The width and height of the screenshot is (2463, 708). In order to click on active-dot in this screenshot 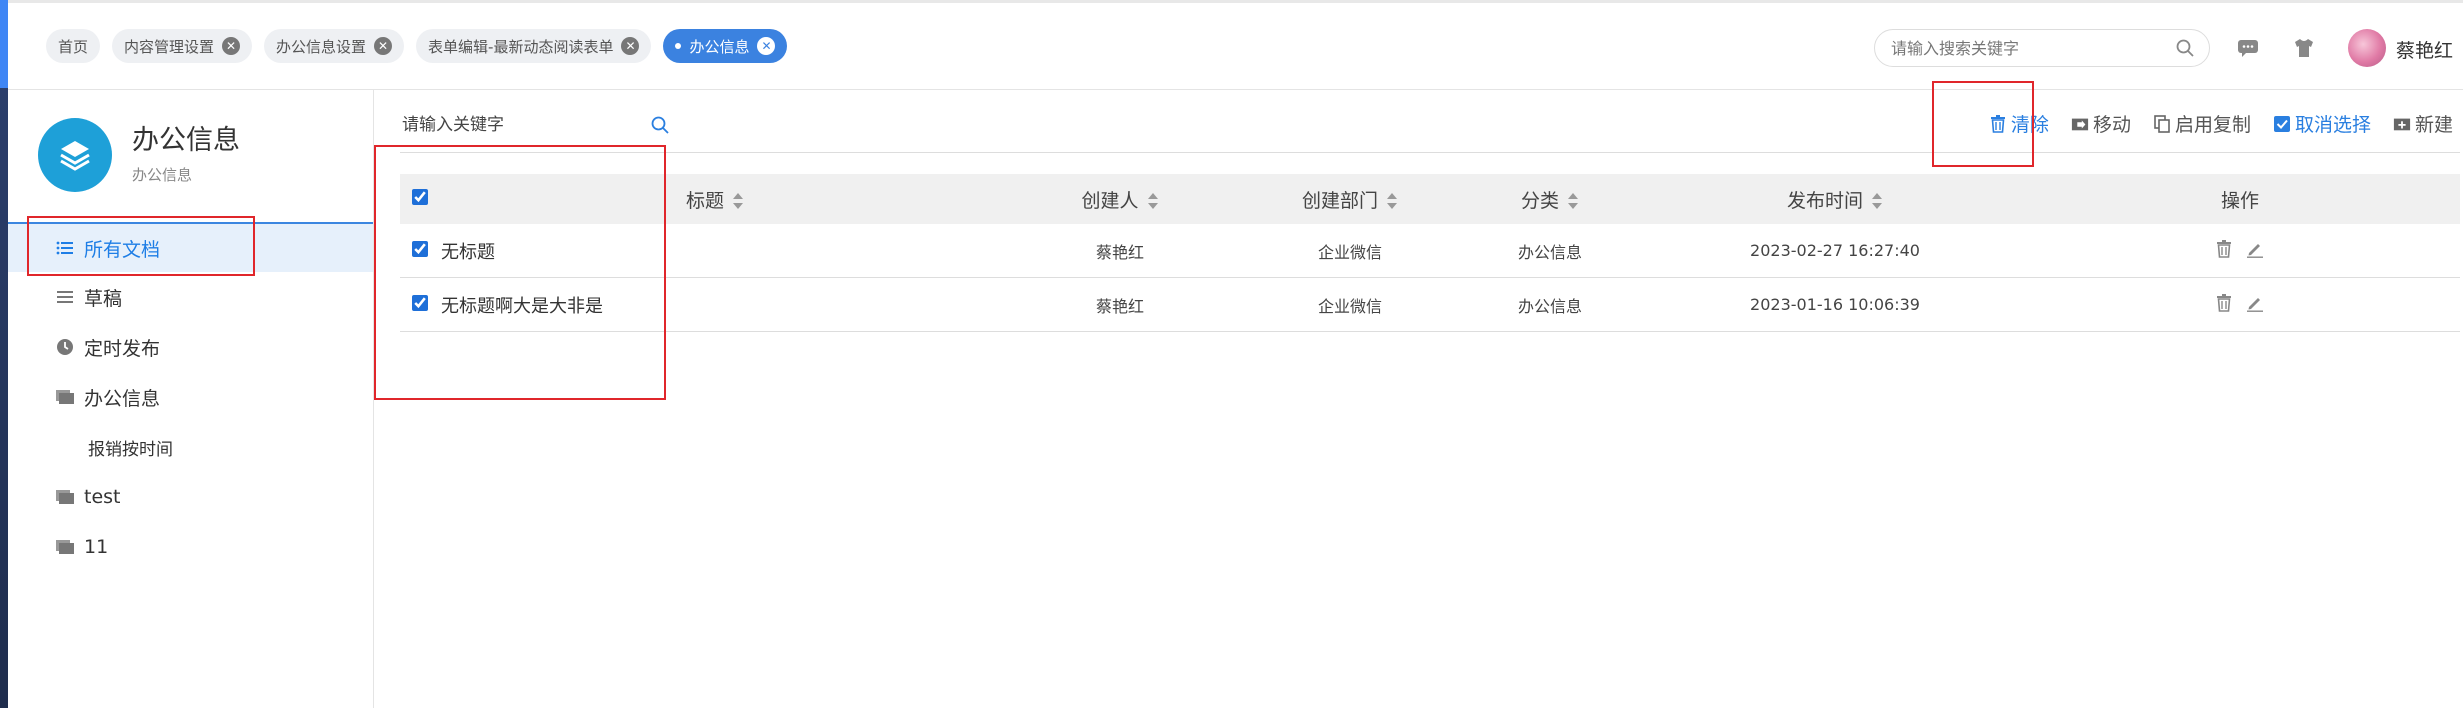, I will do `click(678, 46)`.